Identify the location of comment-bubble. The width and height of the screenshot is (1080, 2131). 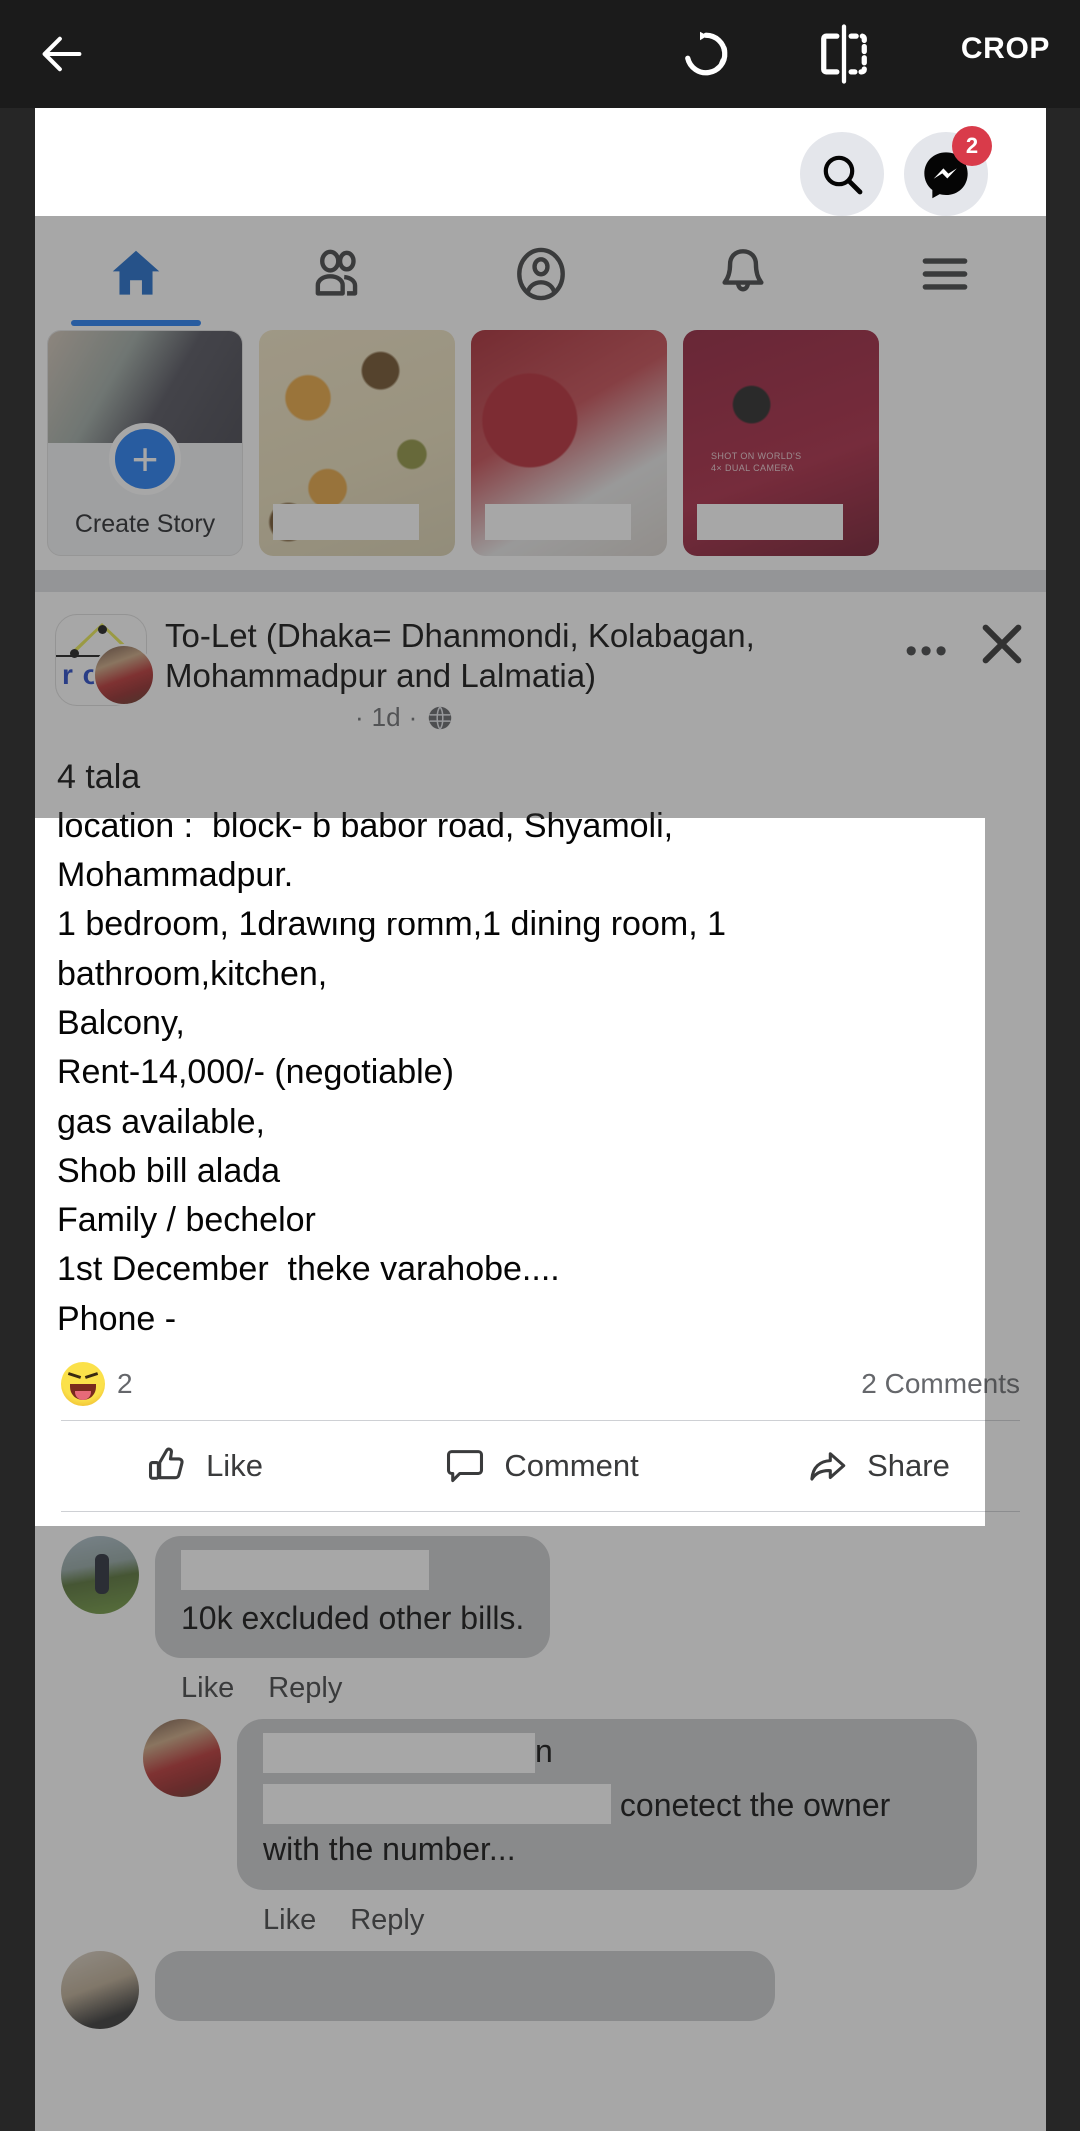
(465, 1985).